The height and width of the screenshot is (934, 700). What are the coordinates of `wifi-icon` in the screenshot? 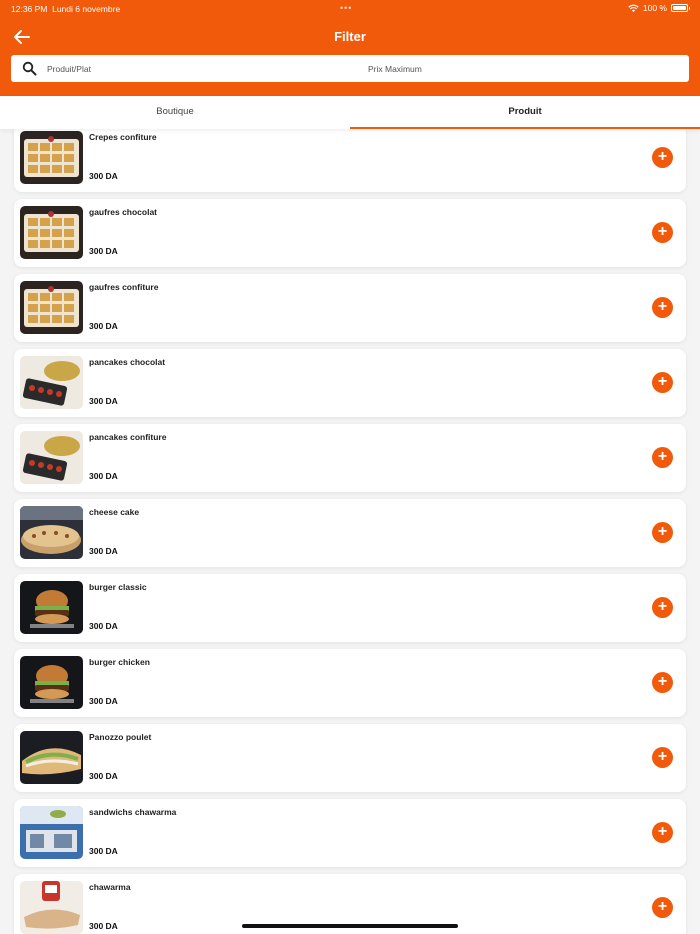 It's located at (633, 8).